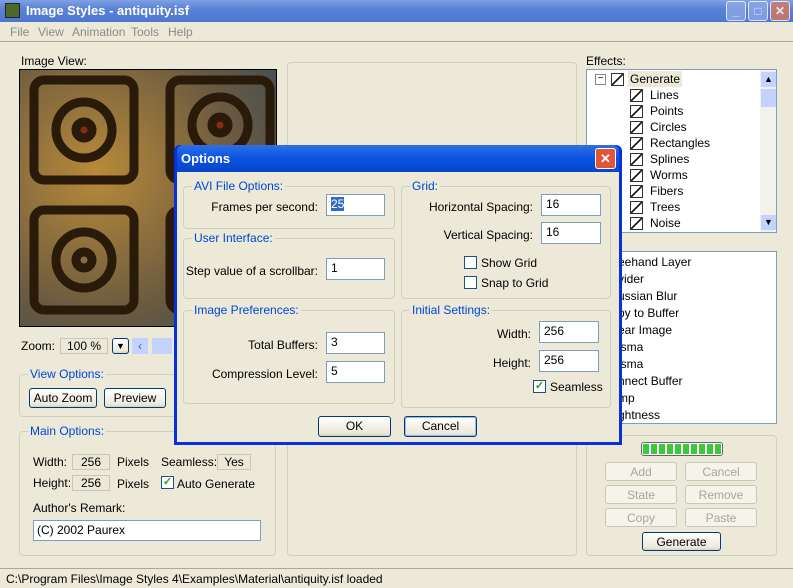 The image size is (793, 588). Describe the element at coordinates (264, 207) in the screenshot. I see `fps-label: Frames per second:` at that location.